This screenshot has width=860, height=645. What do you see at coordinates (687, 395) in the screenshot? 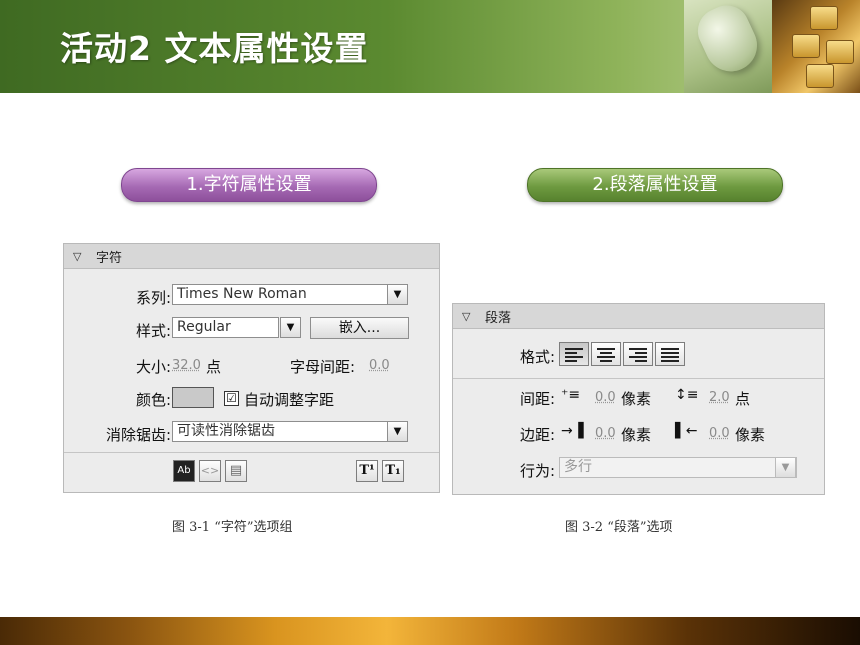
I see `line-spacing-icon: ↕≡` at bounding box center [687, 395].